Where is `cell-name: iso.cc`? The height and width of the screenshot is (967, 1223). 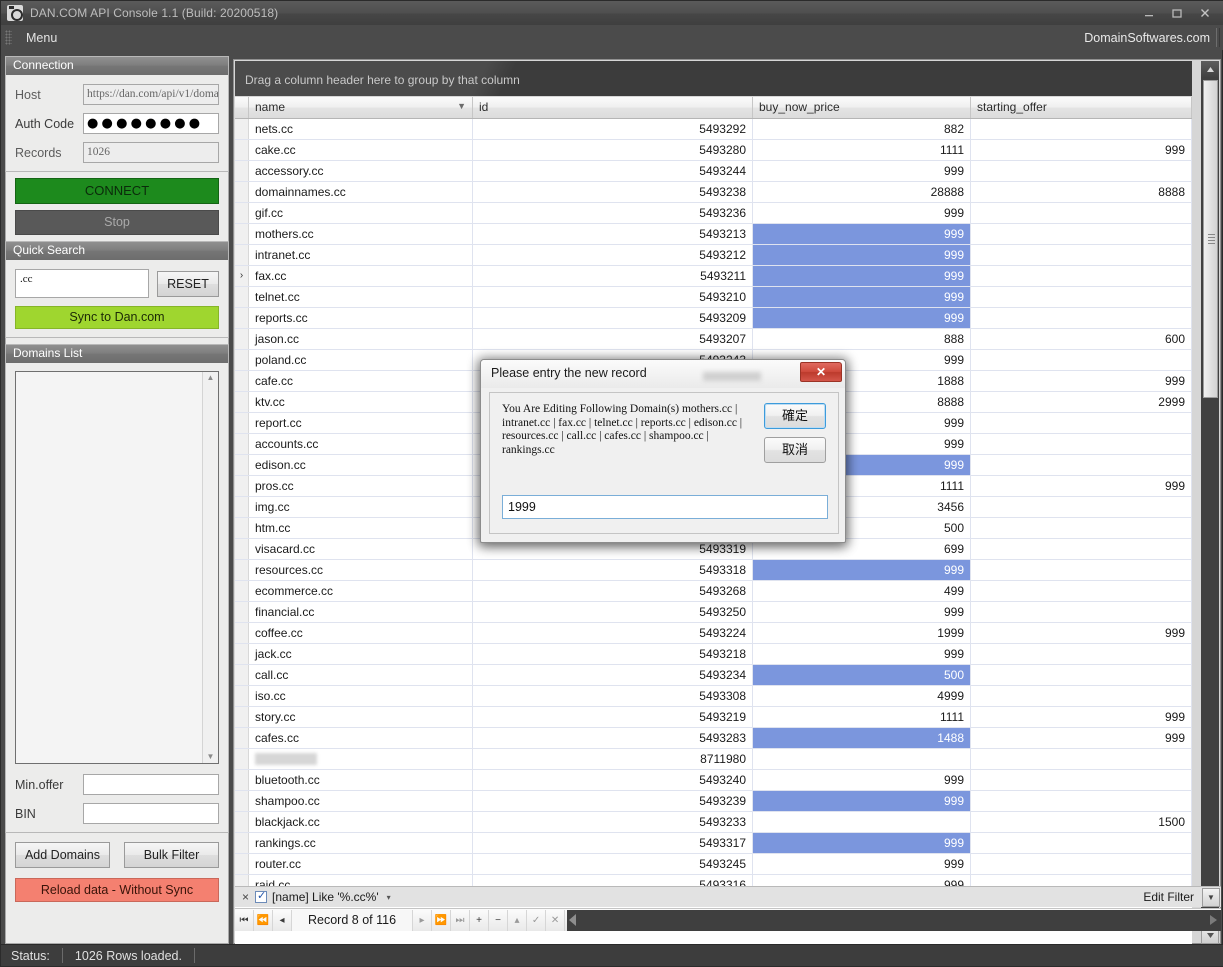
cell-name: iso.cc is located at coordinates (361, 696).